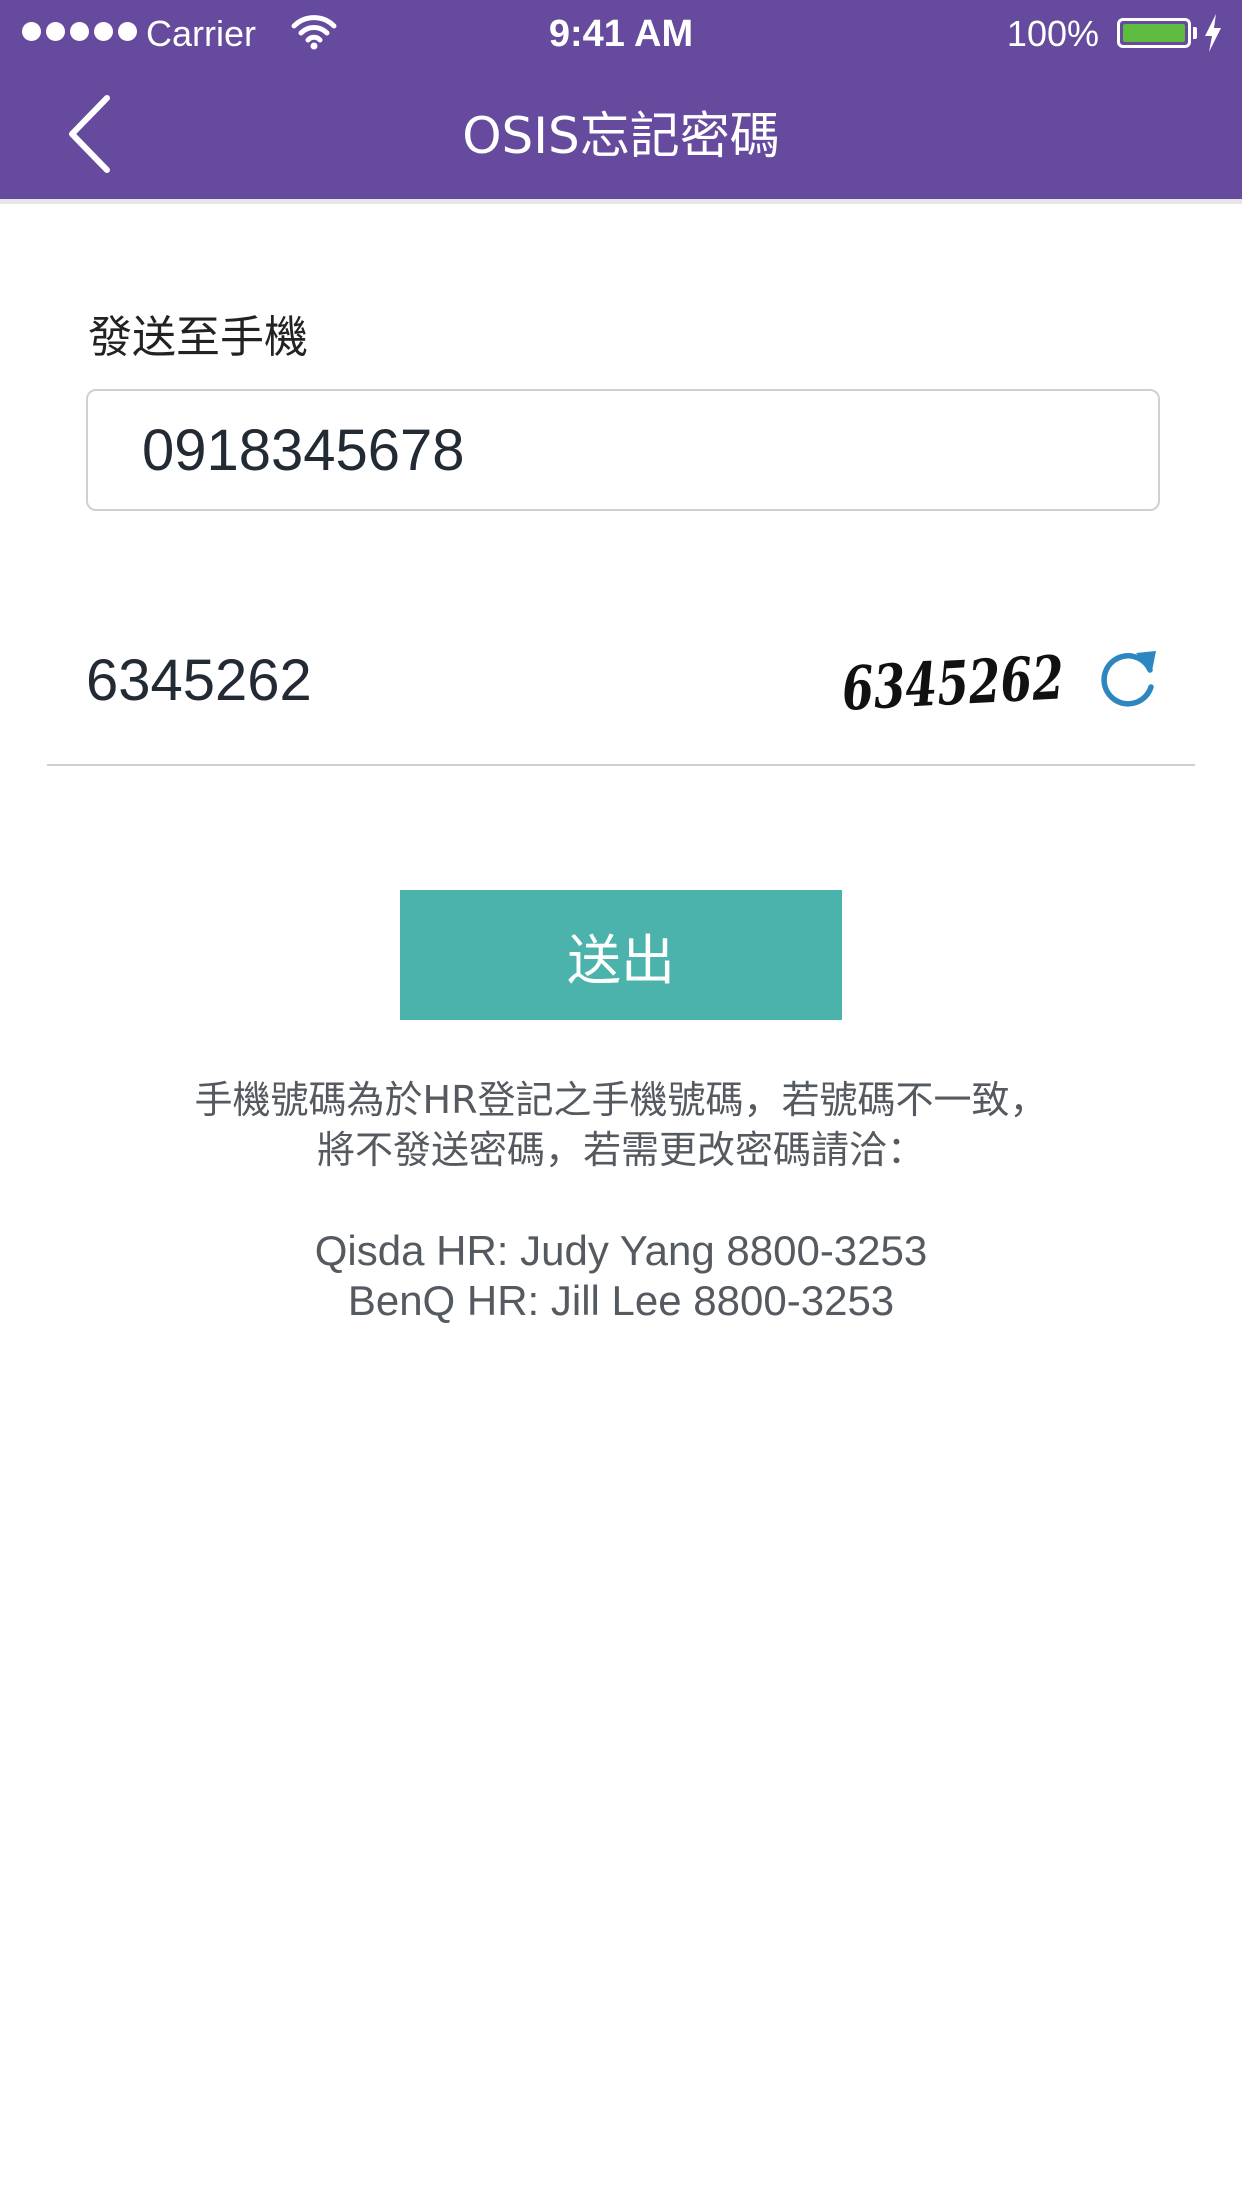 Image resolution: width=1242 pixels, height=2208 pixels. What do you see at coordinates (1195, 33) in the screenshot?
I see `battery-nub` at bounding box center [1195, 33].